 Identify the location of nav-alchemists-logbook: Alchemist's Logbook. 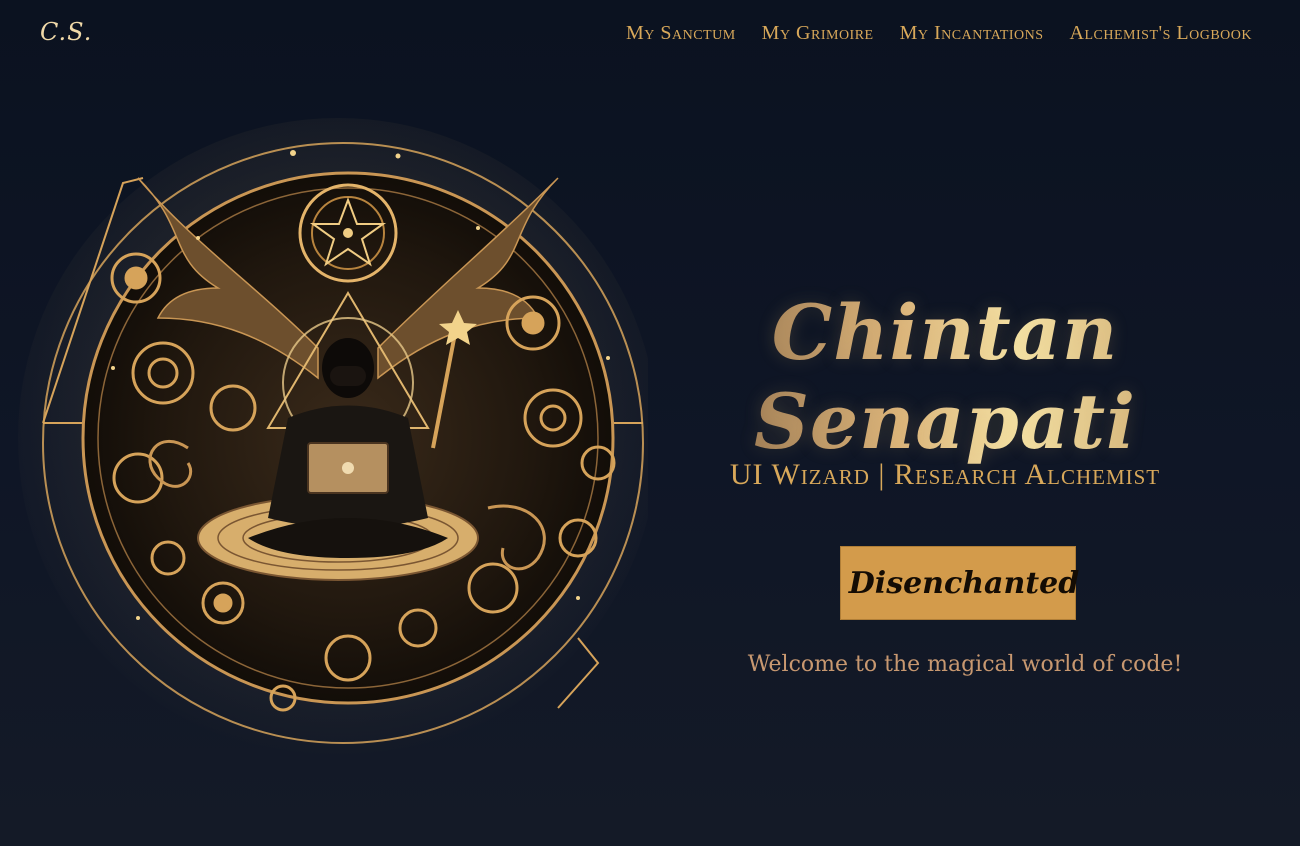
(1161, 33).